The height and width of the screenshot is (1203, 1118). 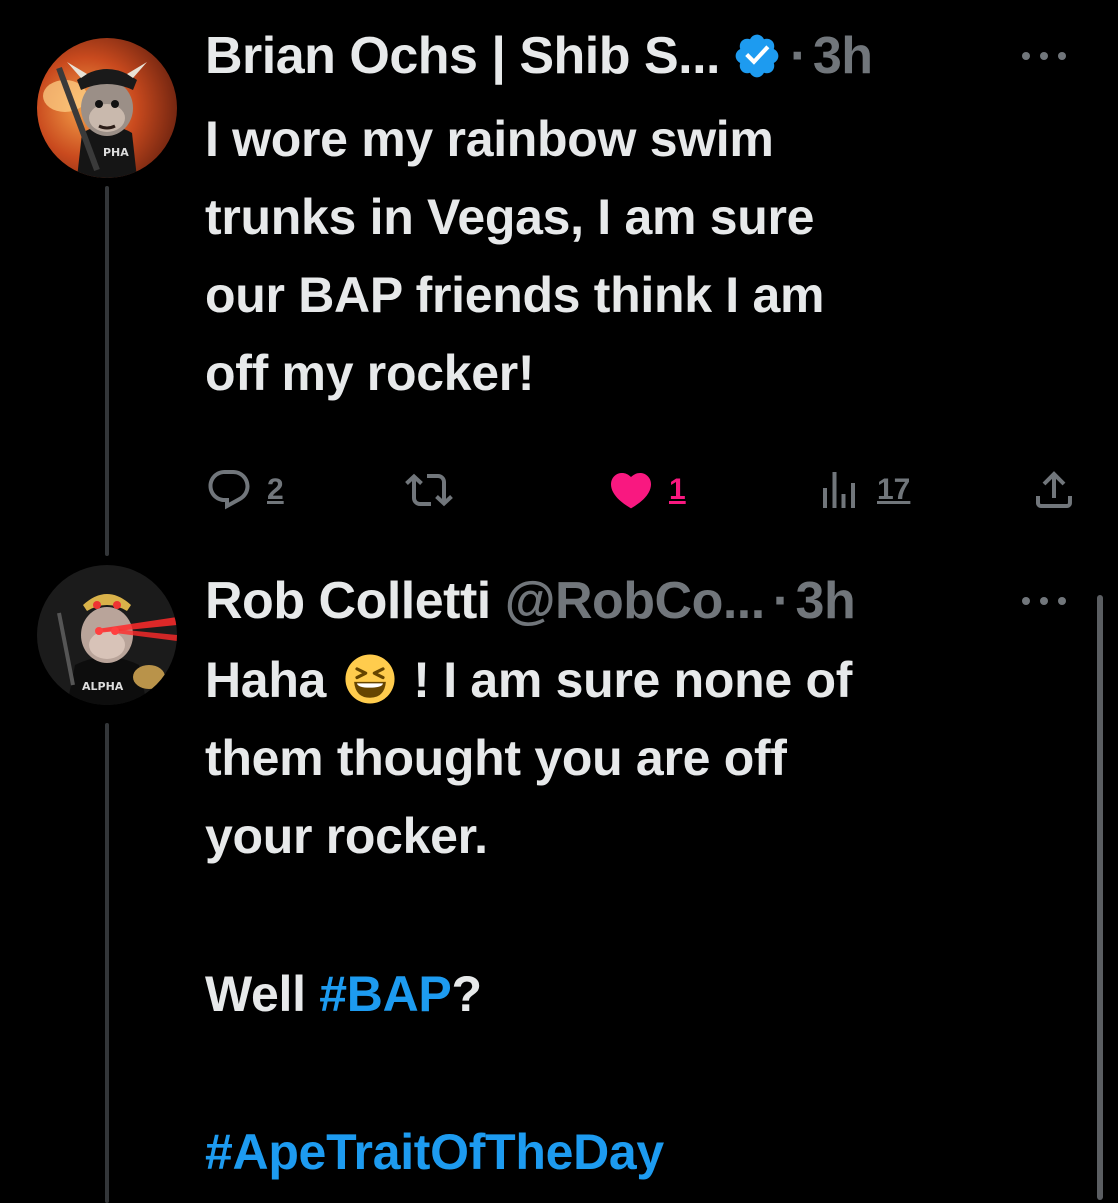 I want to click on tweet-text-line: off my rocker!, so click(x=370, y=373).